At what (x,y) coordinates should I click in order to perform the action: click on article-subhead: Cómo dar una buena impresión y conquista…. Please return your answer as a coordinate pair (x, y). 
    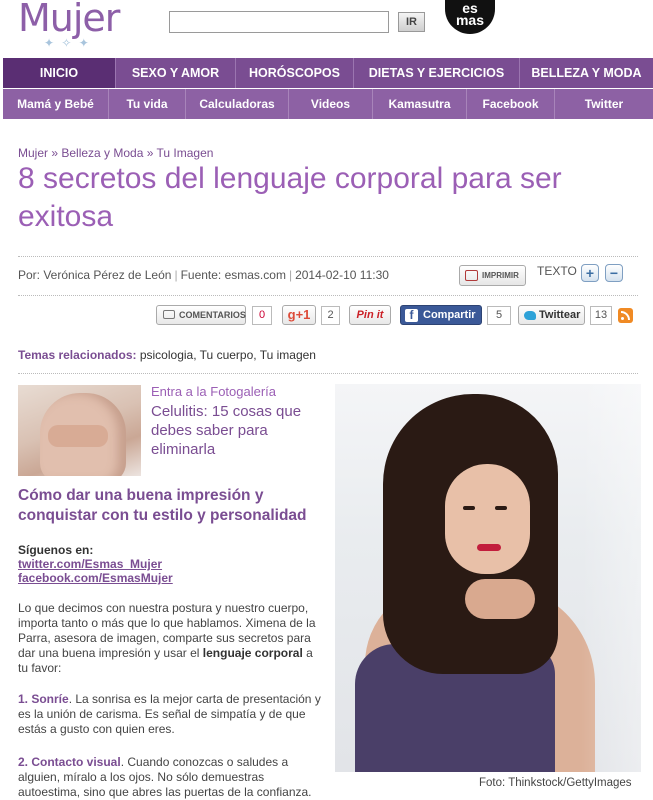
    Looking at the image, I should click on (162, 505).